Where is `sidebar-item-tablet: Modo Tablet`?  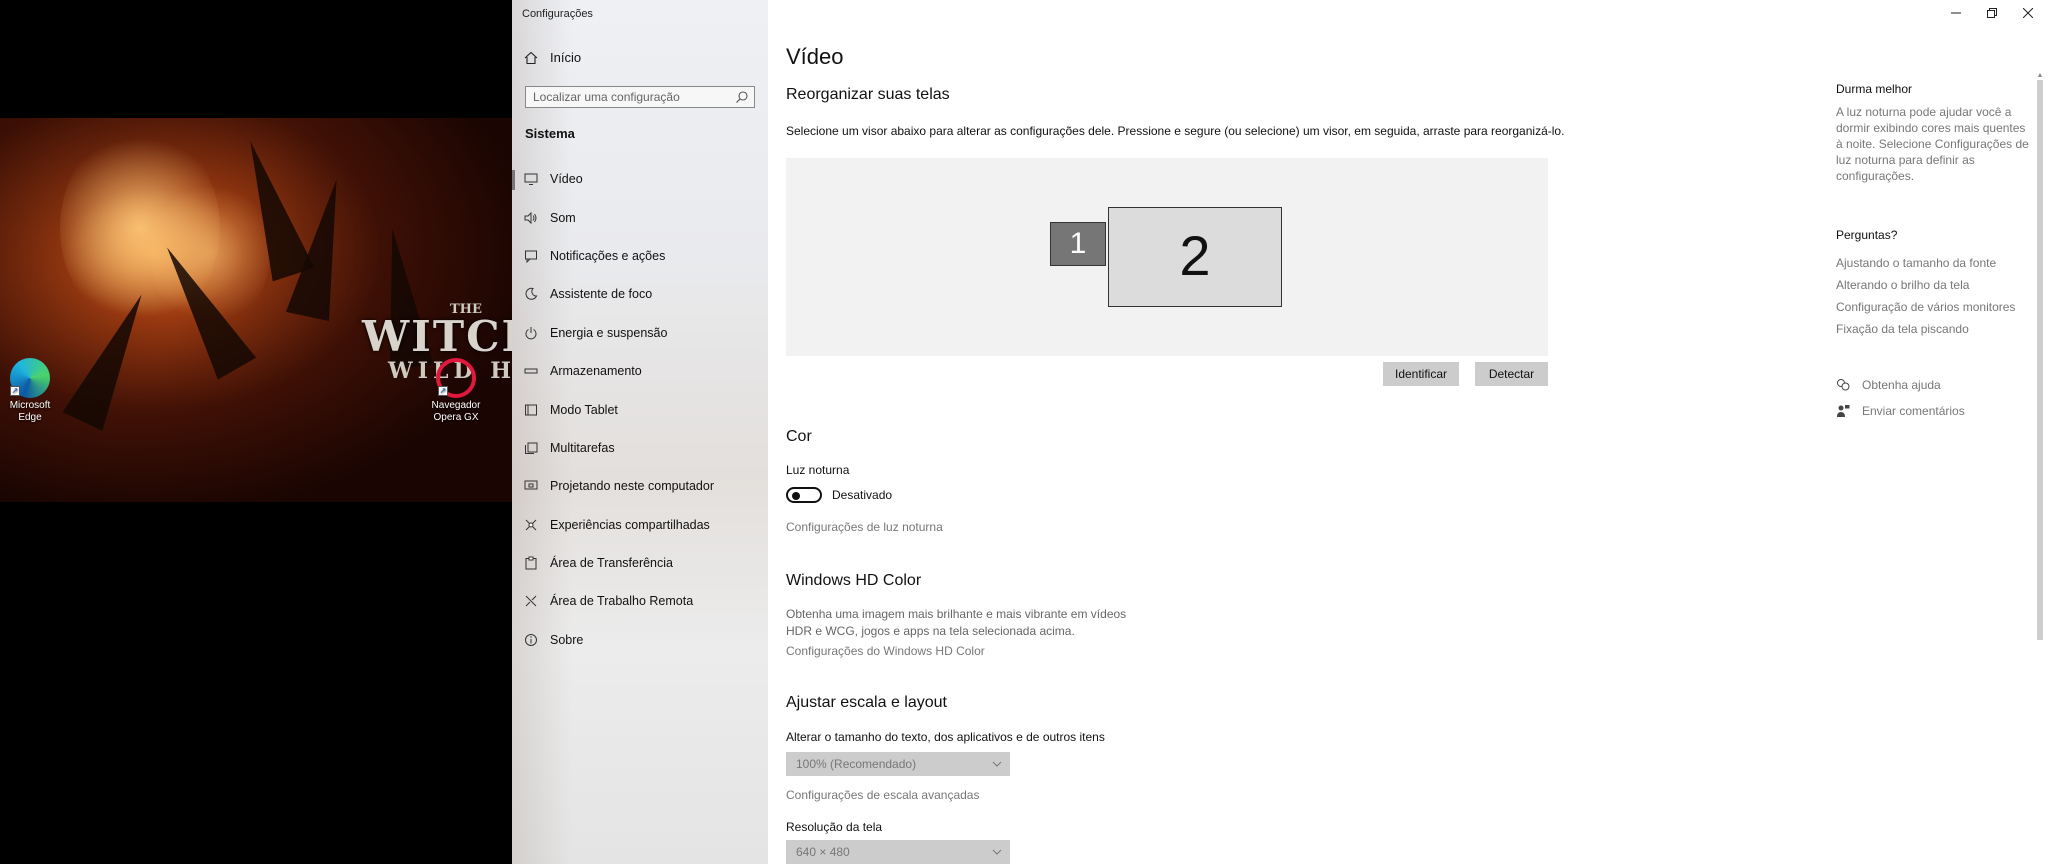
sidebar-item-tablet: Modo Tablet is located at coordinates (640, 409).